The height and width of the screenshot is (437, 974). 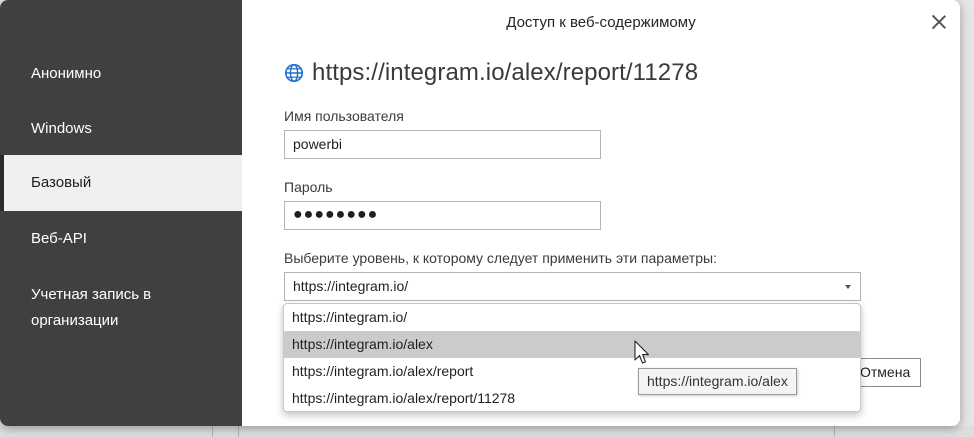 What do you see at coordinates (66, 73) in the screenshot?
I see `sidebar-item-label: Анонимно` at bounding box center [66, 73].